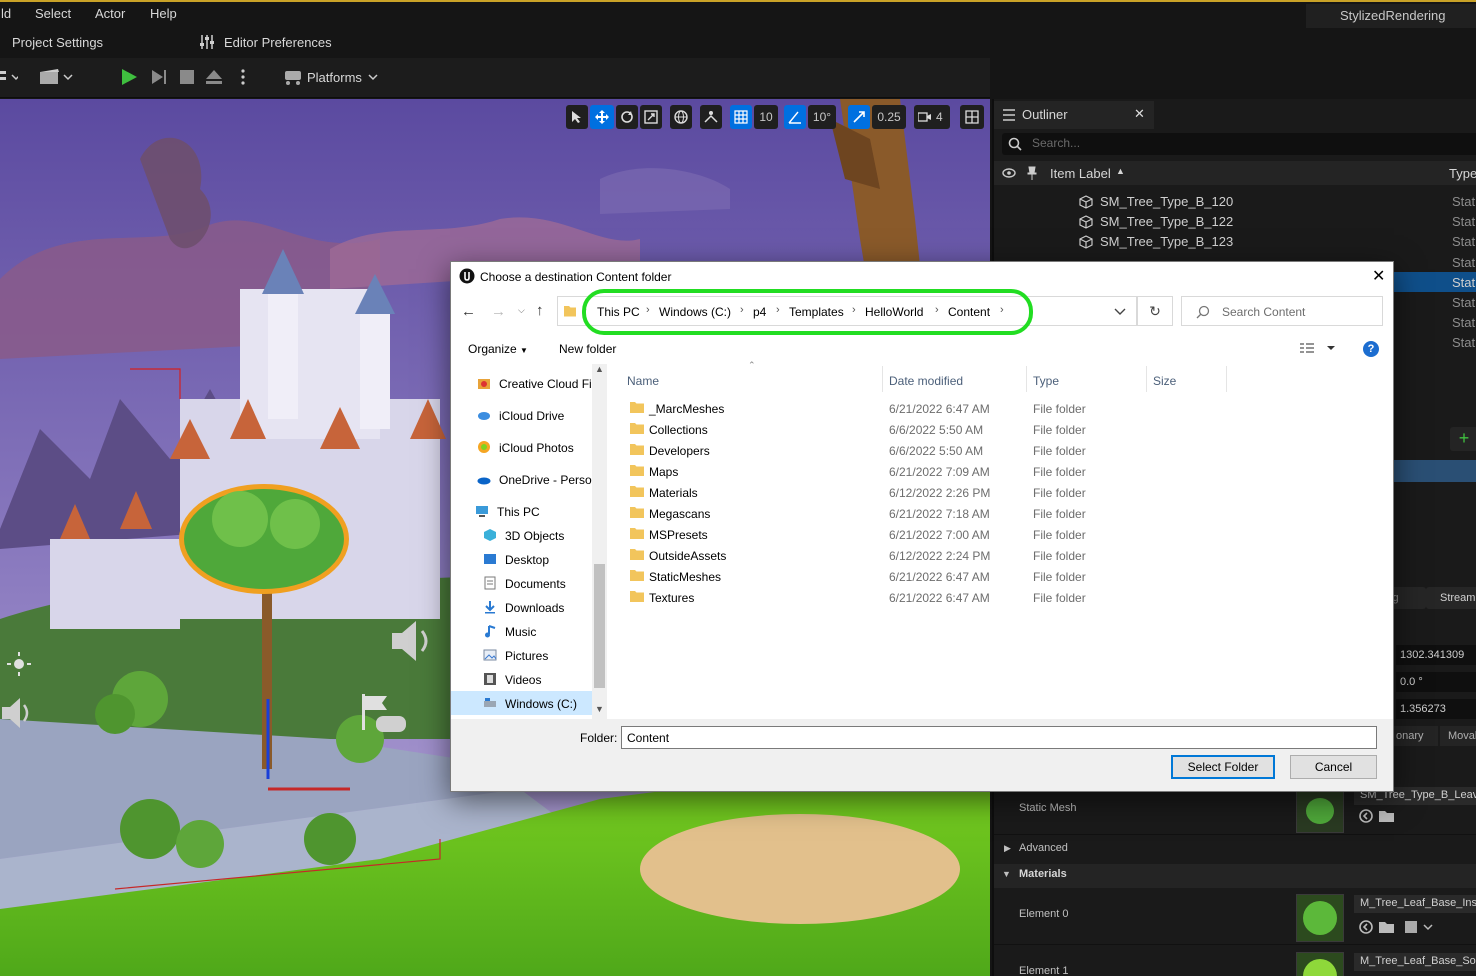 The width and height of the screenshot is (1476, 976). I want to click on editor-preferences-link: Editor Preferences, so click(278, 42).